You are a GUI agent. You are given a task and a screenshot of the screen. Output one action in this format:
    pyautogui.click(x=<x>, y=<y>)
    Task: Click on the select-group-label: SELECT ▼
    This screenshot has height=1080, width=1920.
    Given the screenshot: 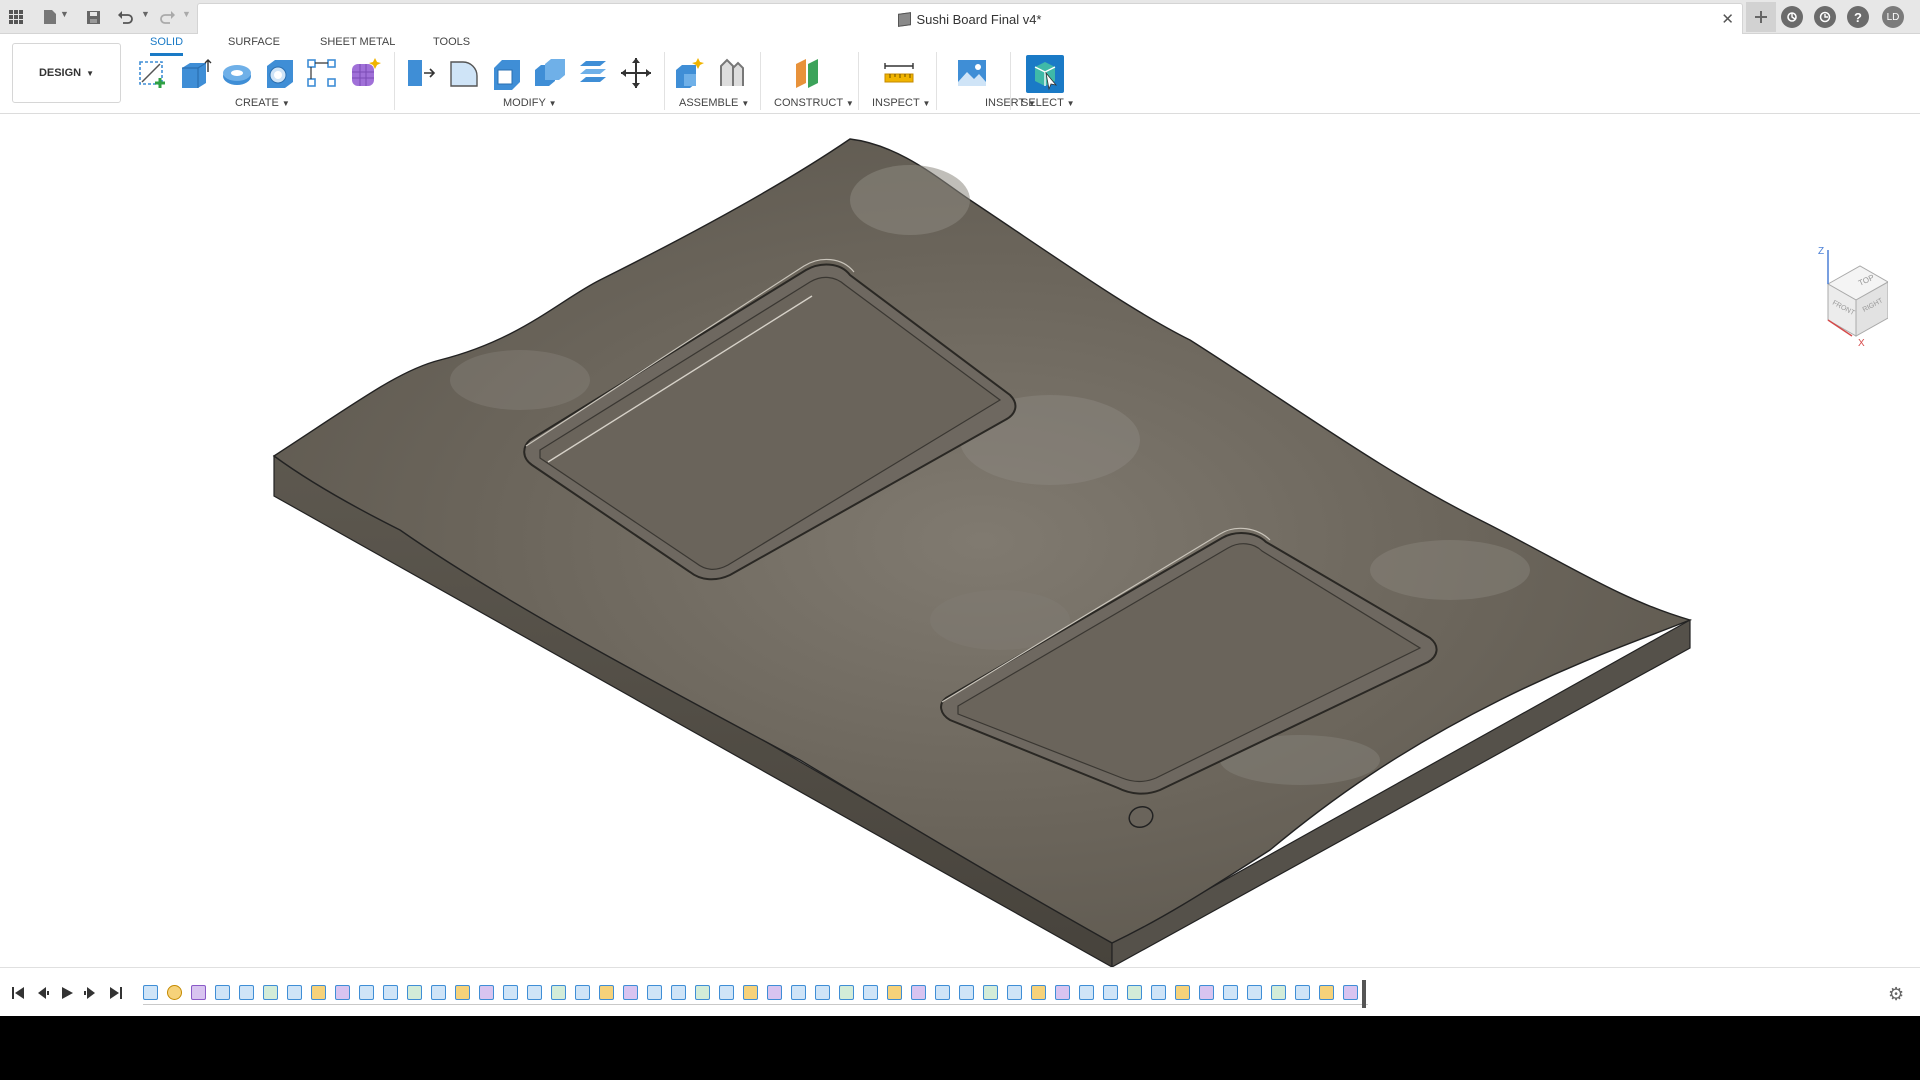 What is the action you would take?
    pyautogui.click(x=1048, y=103)
    